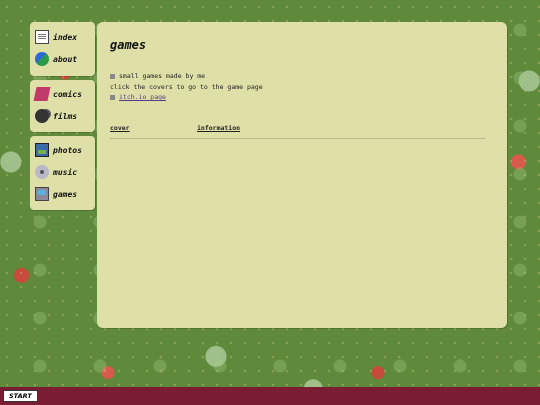 The height and width of the screenshot is (405, 540). What do you see at coordinates (65, 194) in the screenshot?
I see `nav-label-games: games` at bounding box center [65, 194].